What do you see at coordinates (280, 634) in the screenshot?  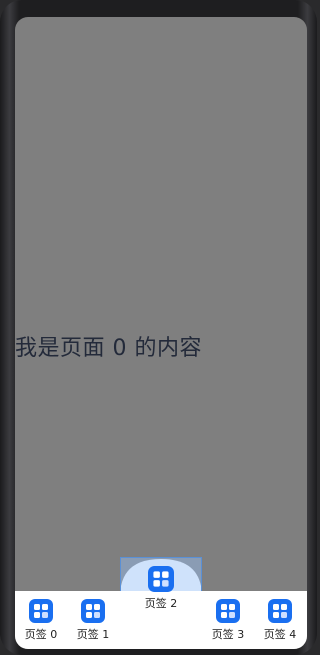 I see `tab-4-label: 页签 4` at bounding box center [280, 634].